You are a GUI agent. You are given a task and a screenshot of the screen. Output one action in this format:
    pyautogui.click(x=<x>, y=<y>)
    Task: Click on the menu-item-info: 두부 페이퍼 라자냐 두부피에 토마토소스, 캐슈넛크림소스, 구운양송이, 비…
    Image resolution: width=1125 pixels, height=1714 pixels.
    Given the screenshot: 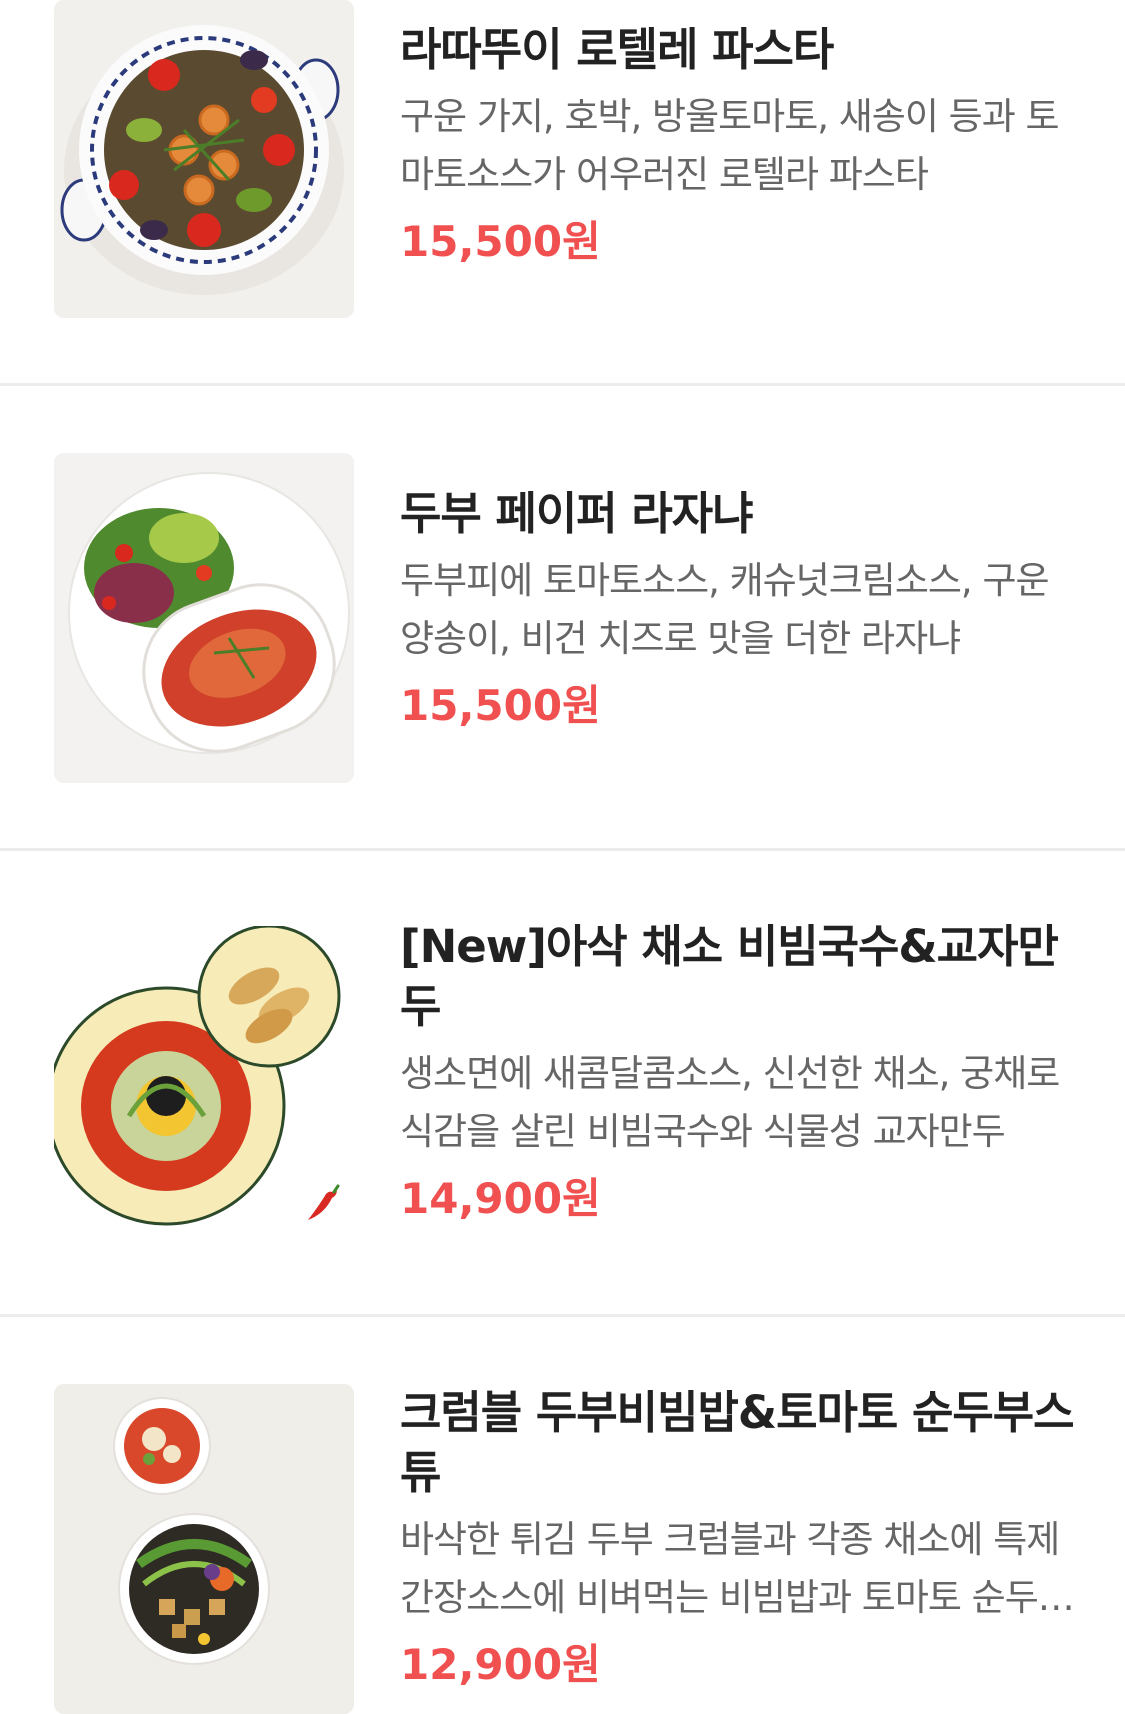 What is the action you would take?
    pyautogui.click(x=740, y=609)
    